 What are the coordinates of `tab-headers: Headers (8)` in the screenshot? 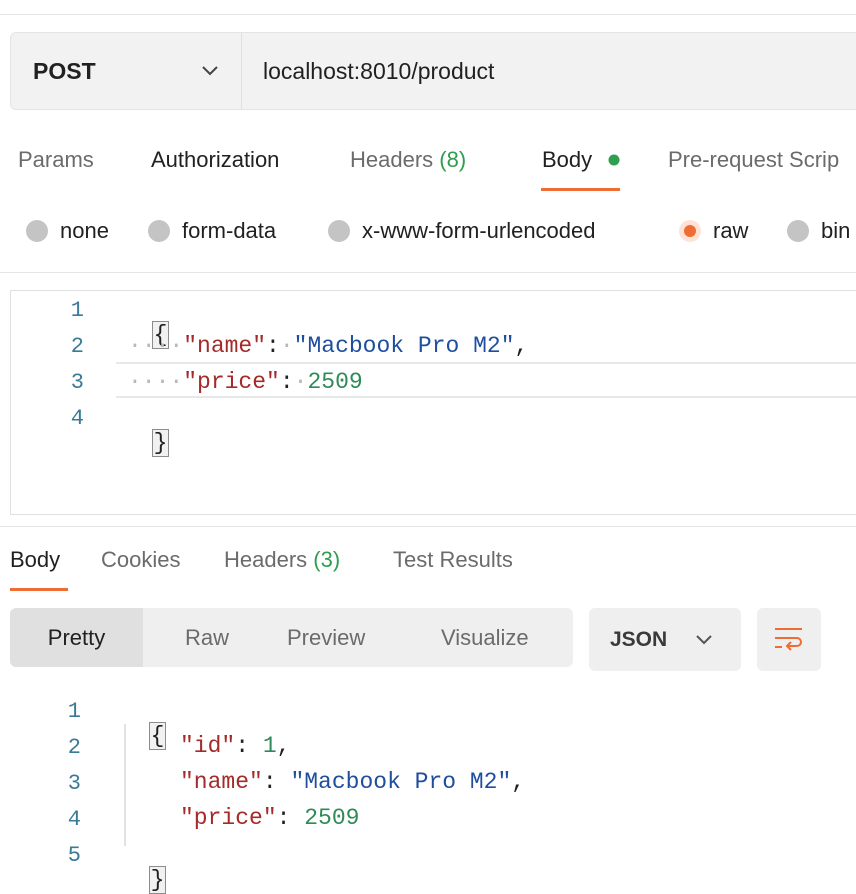 It's located at (408, 160).